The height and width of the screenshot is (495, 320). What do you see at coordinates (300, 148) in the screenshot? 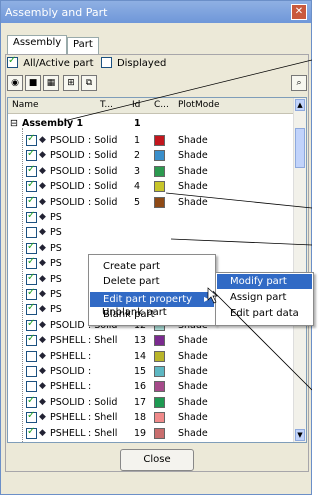
I see `scroll-thumb` at bounding box center [300, 148].